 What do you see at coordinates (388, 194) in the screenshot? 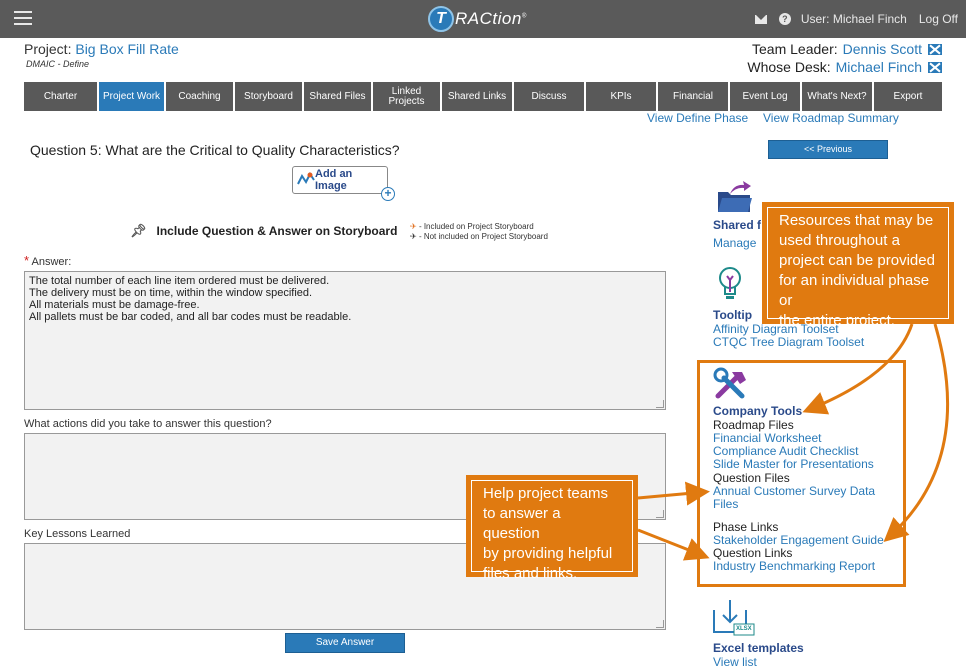
I see `plus-icon: +` at bounding box center [388, 194].